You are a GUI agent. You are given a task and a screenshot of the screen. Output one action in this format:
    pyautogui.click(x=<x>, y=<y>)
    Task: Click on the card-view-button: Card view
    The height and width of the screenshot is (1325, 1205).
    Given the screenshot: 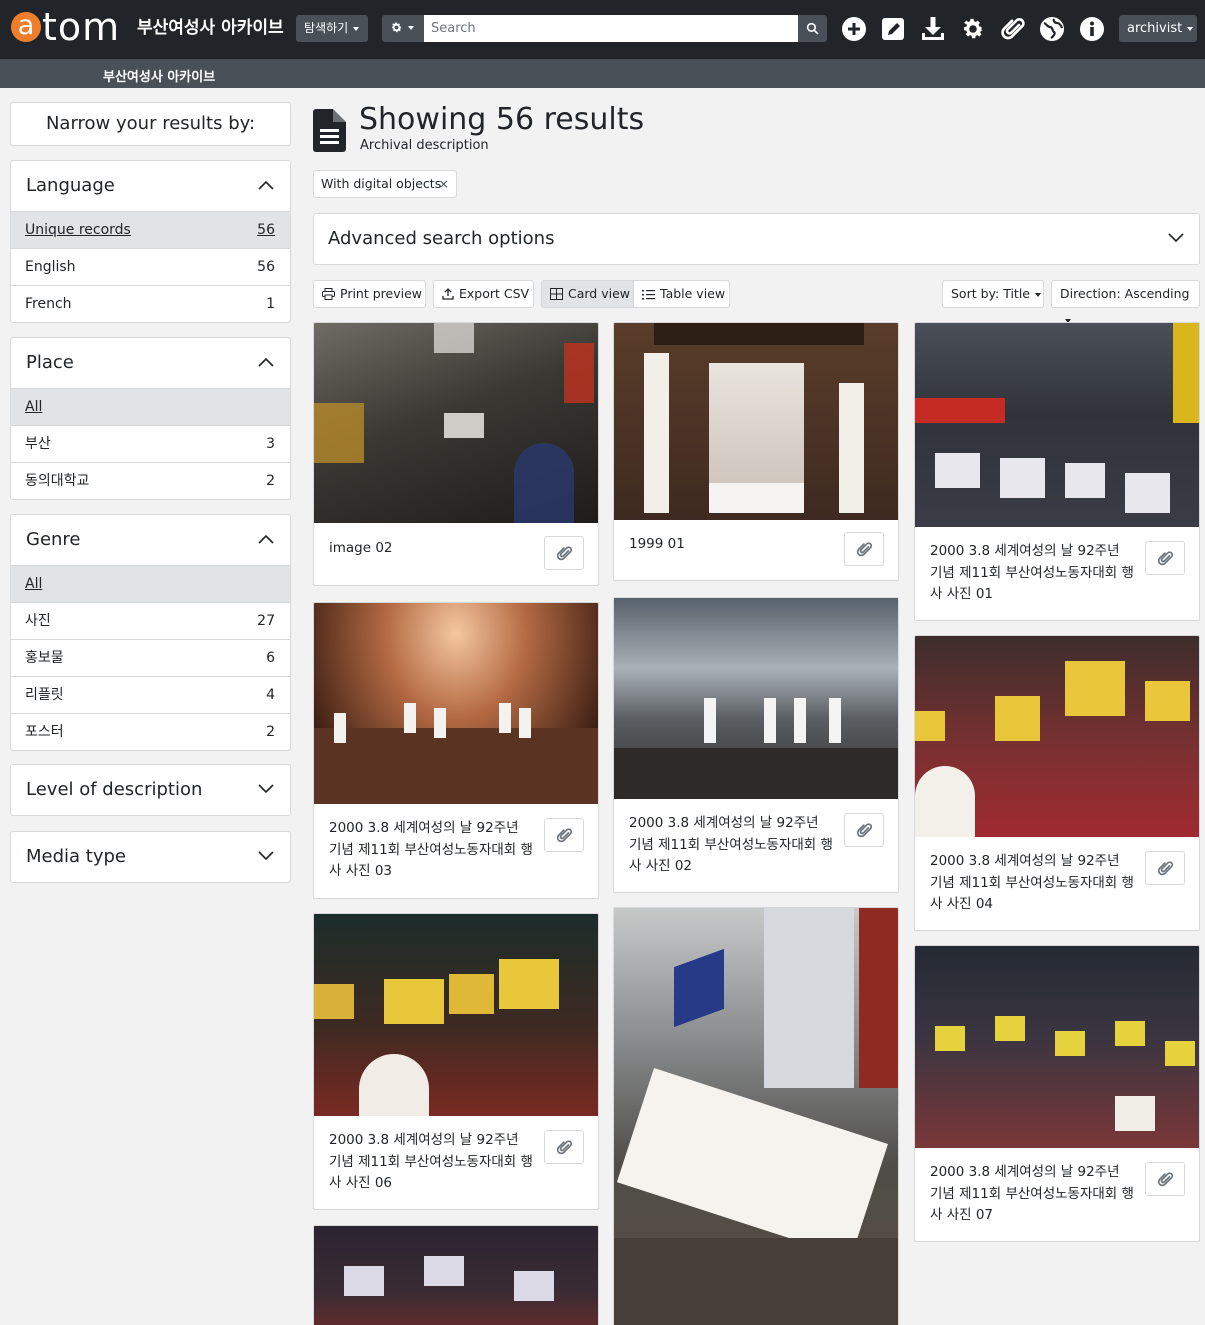 What is the action you would take?
    pyautogui.click(x=587, y=294)
    